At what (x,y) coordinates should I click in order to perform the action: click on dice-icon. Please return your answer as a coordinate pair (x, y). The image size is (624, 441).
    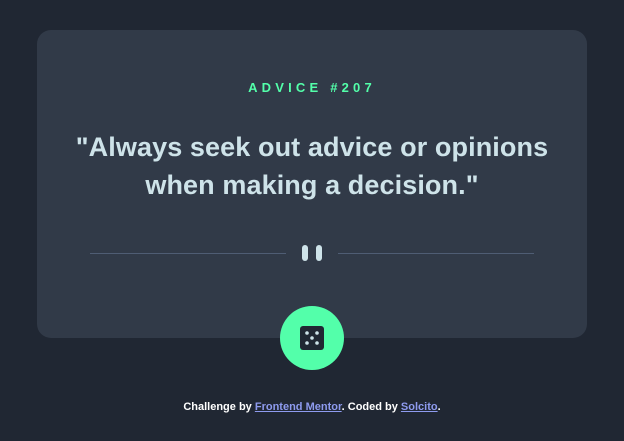
    Looking at the image, I should click on (312, 338).